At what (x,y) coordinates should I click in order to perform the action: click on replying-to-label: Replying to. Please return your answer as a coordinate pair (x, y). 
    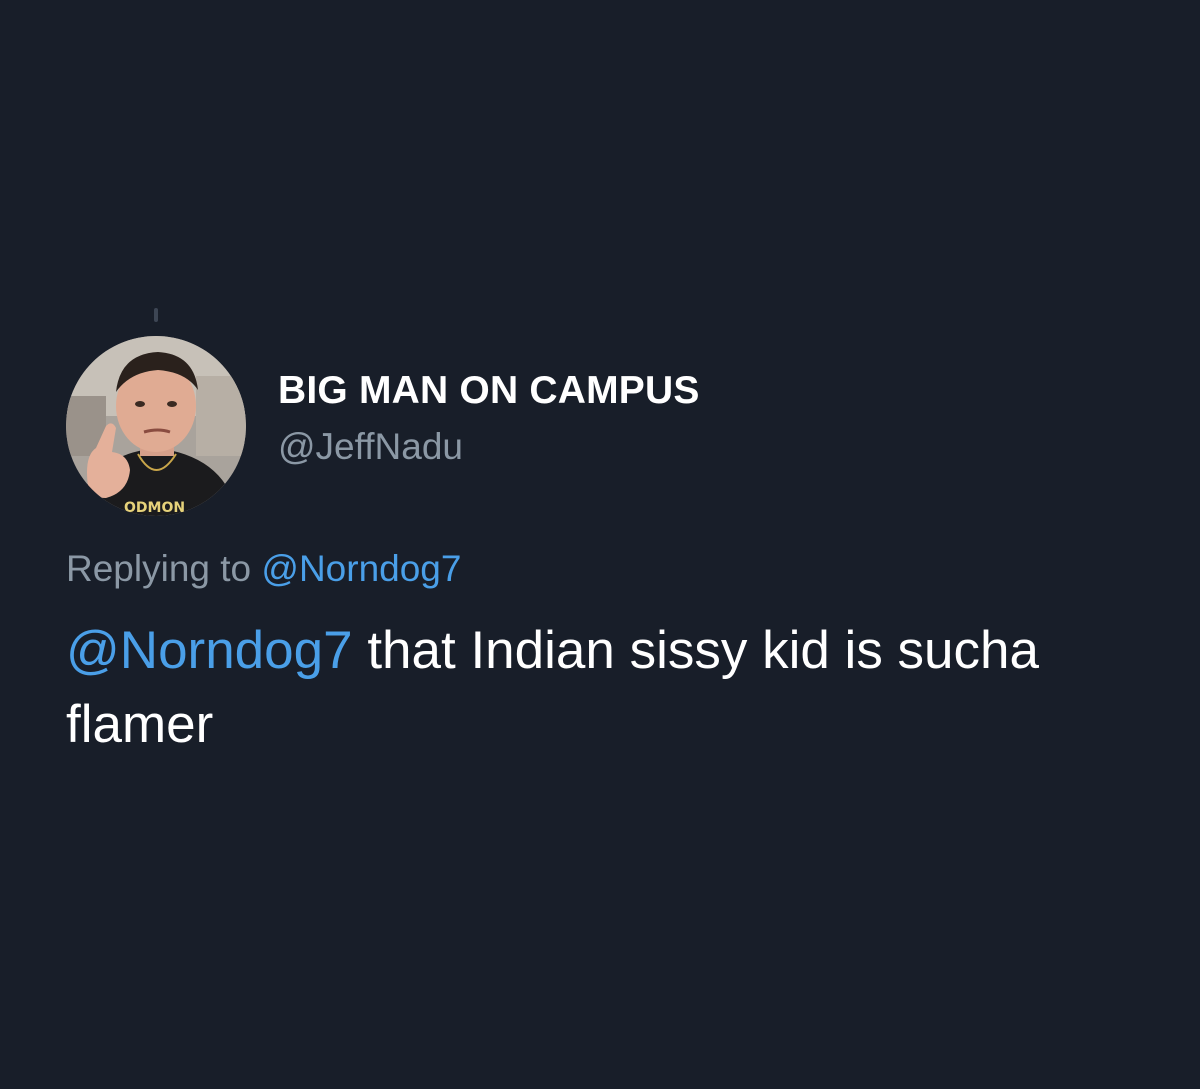
    Looking at the image, I should click on (159, 568).